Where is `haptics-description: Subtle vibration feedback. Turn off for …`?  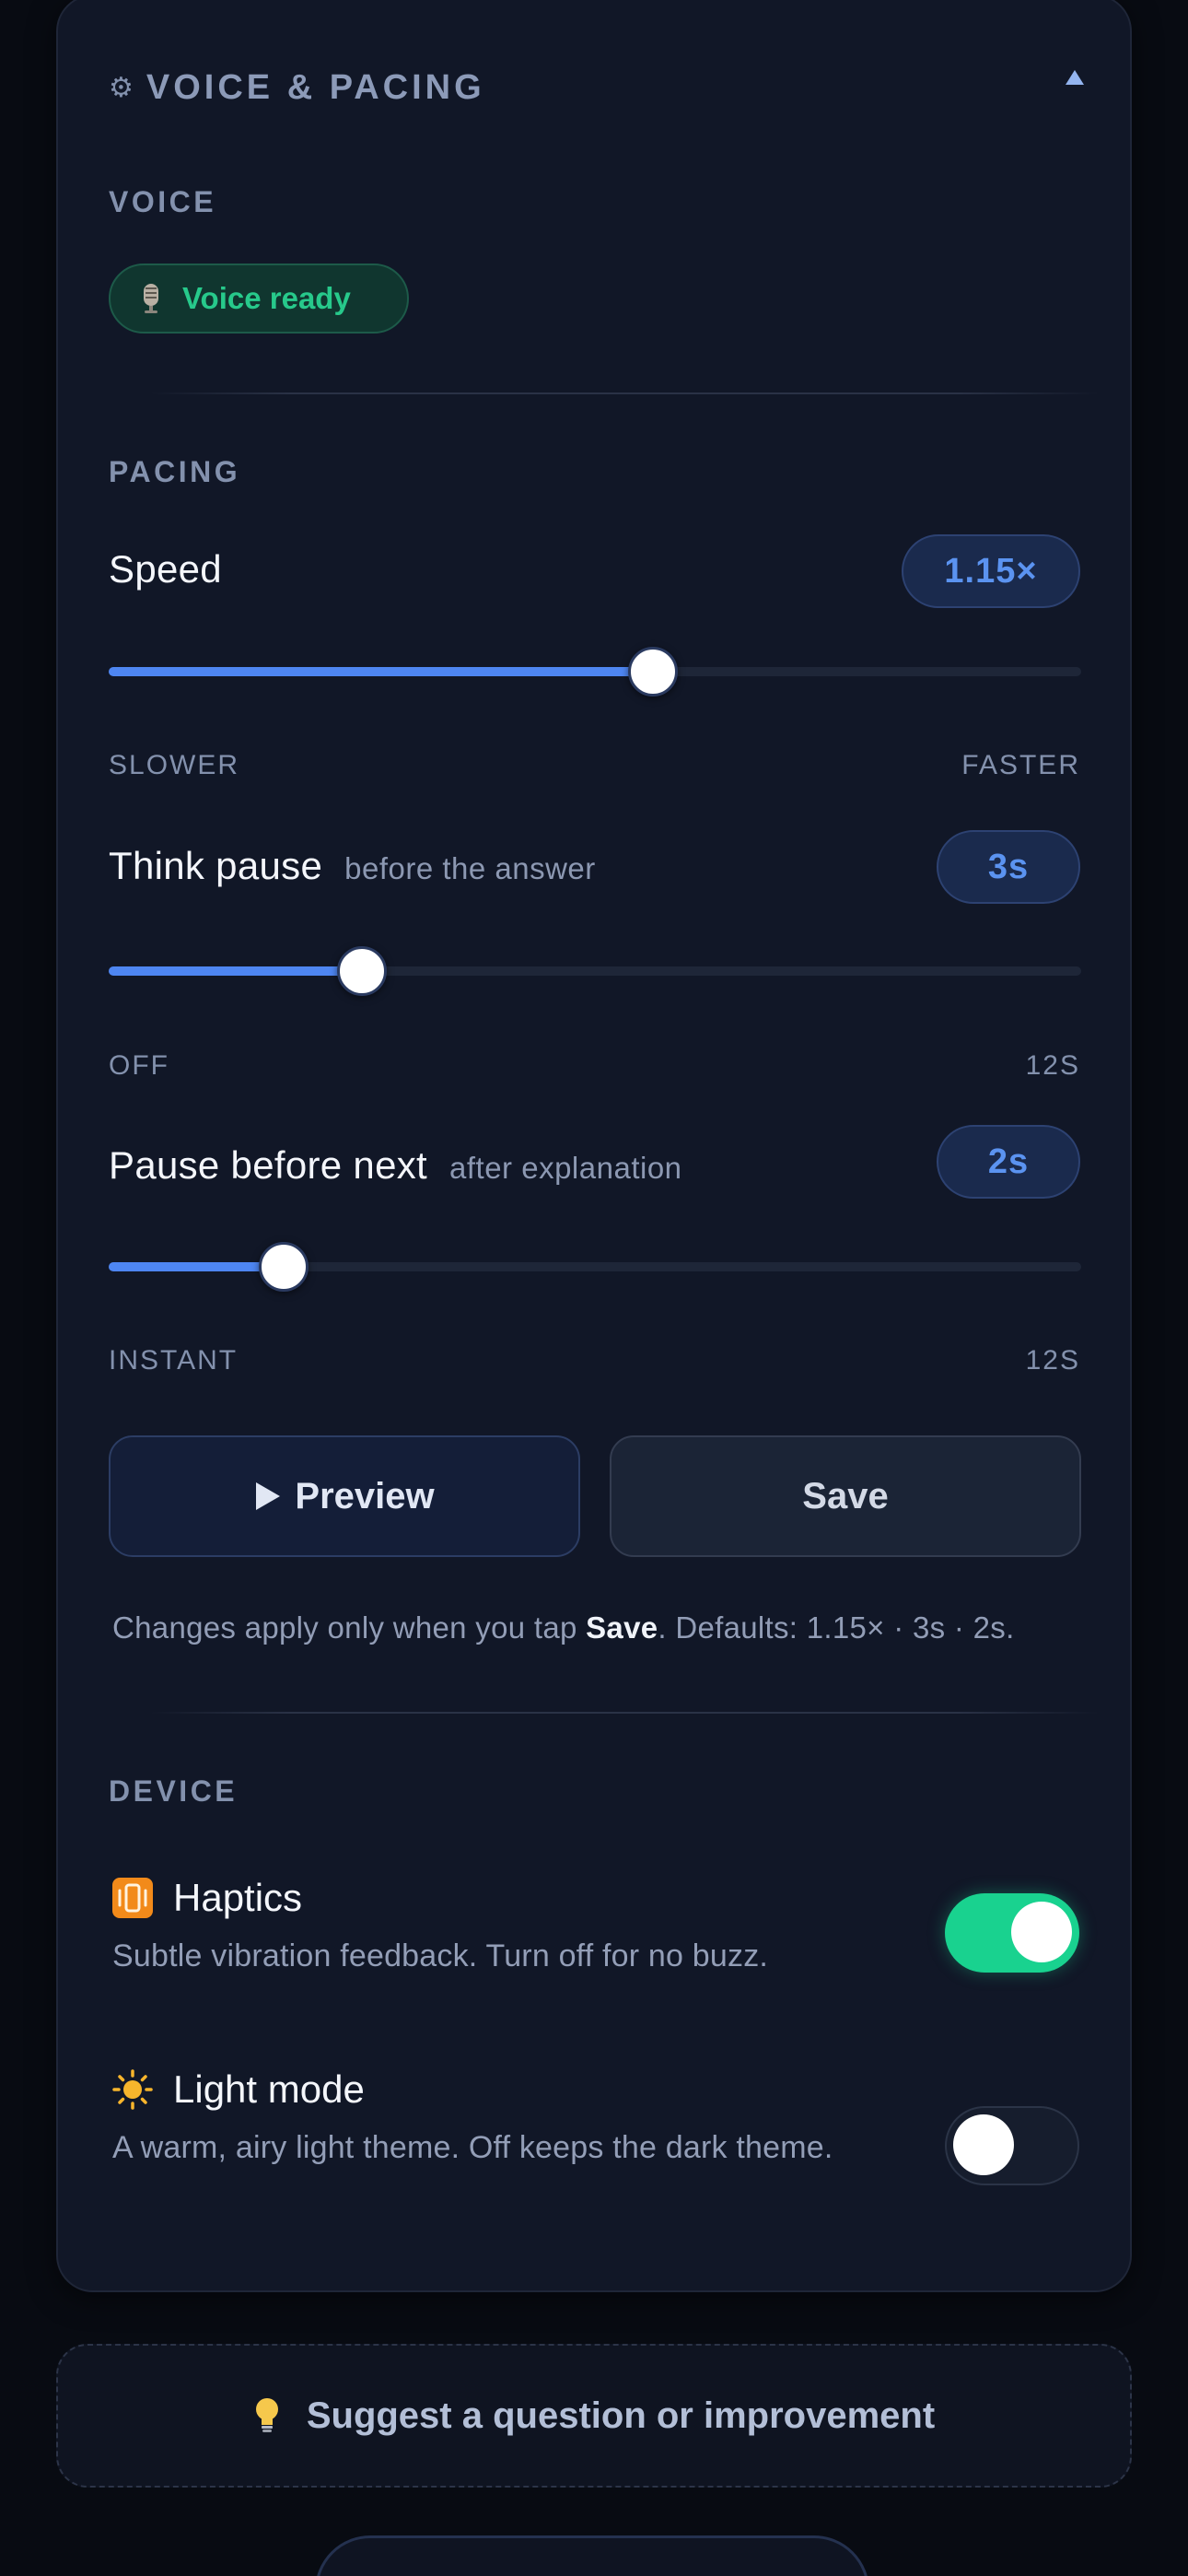 haptics-description: Subtle vibration feedback. Turn off for … is located at coordinates (440, 1956).